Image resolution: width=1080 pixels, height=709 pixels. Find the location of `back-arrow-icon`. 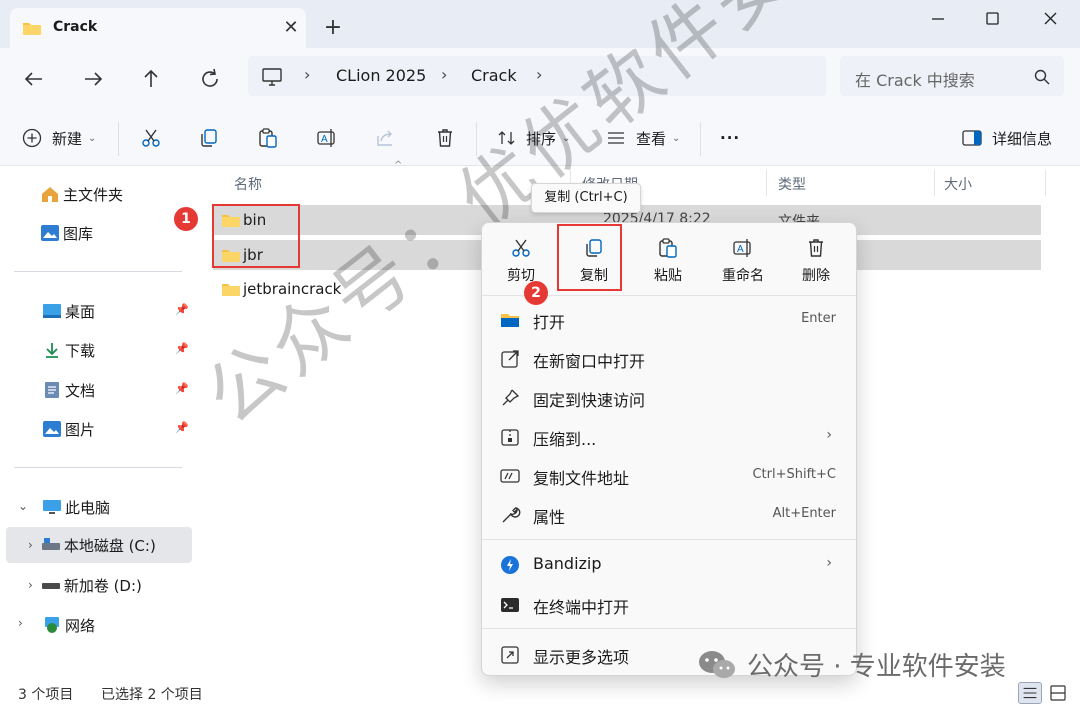

back-arrow-icon is located at coordinates (34, 79).